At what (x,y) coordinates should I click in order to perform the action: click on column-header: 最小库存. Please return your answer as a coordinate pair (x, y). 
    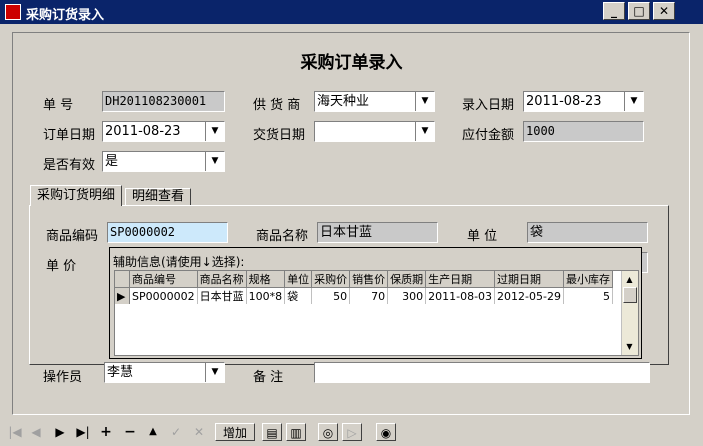
    Looking at the image, I should click on (588, 279).